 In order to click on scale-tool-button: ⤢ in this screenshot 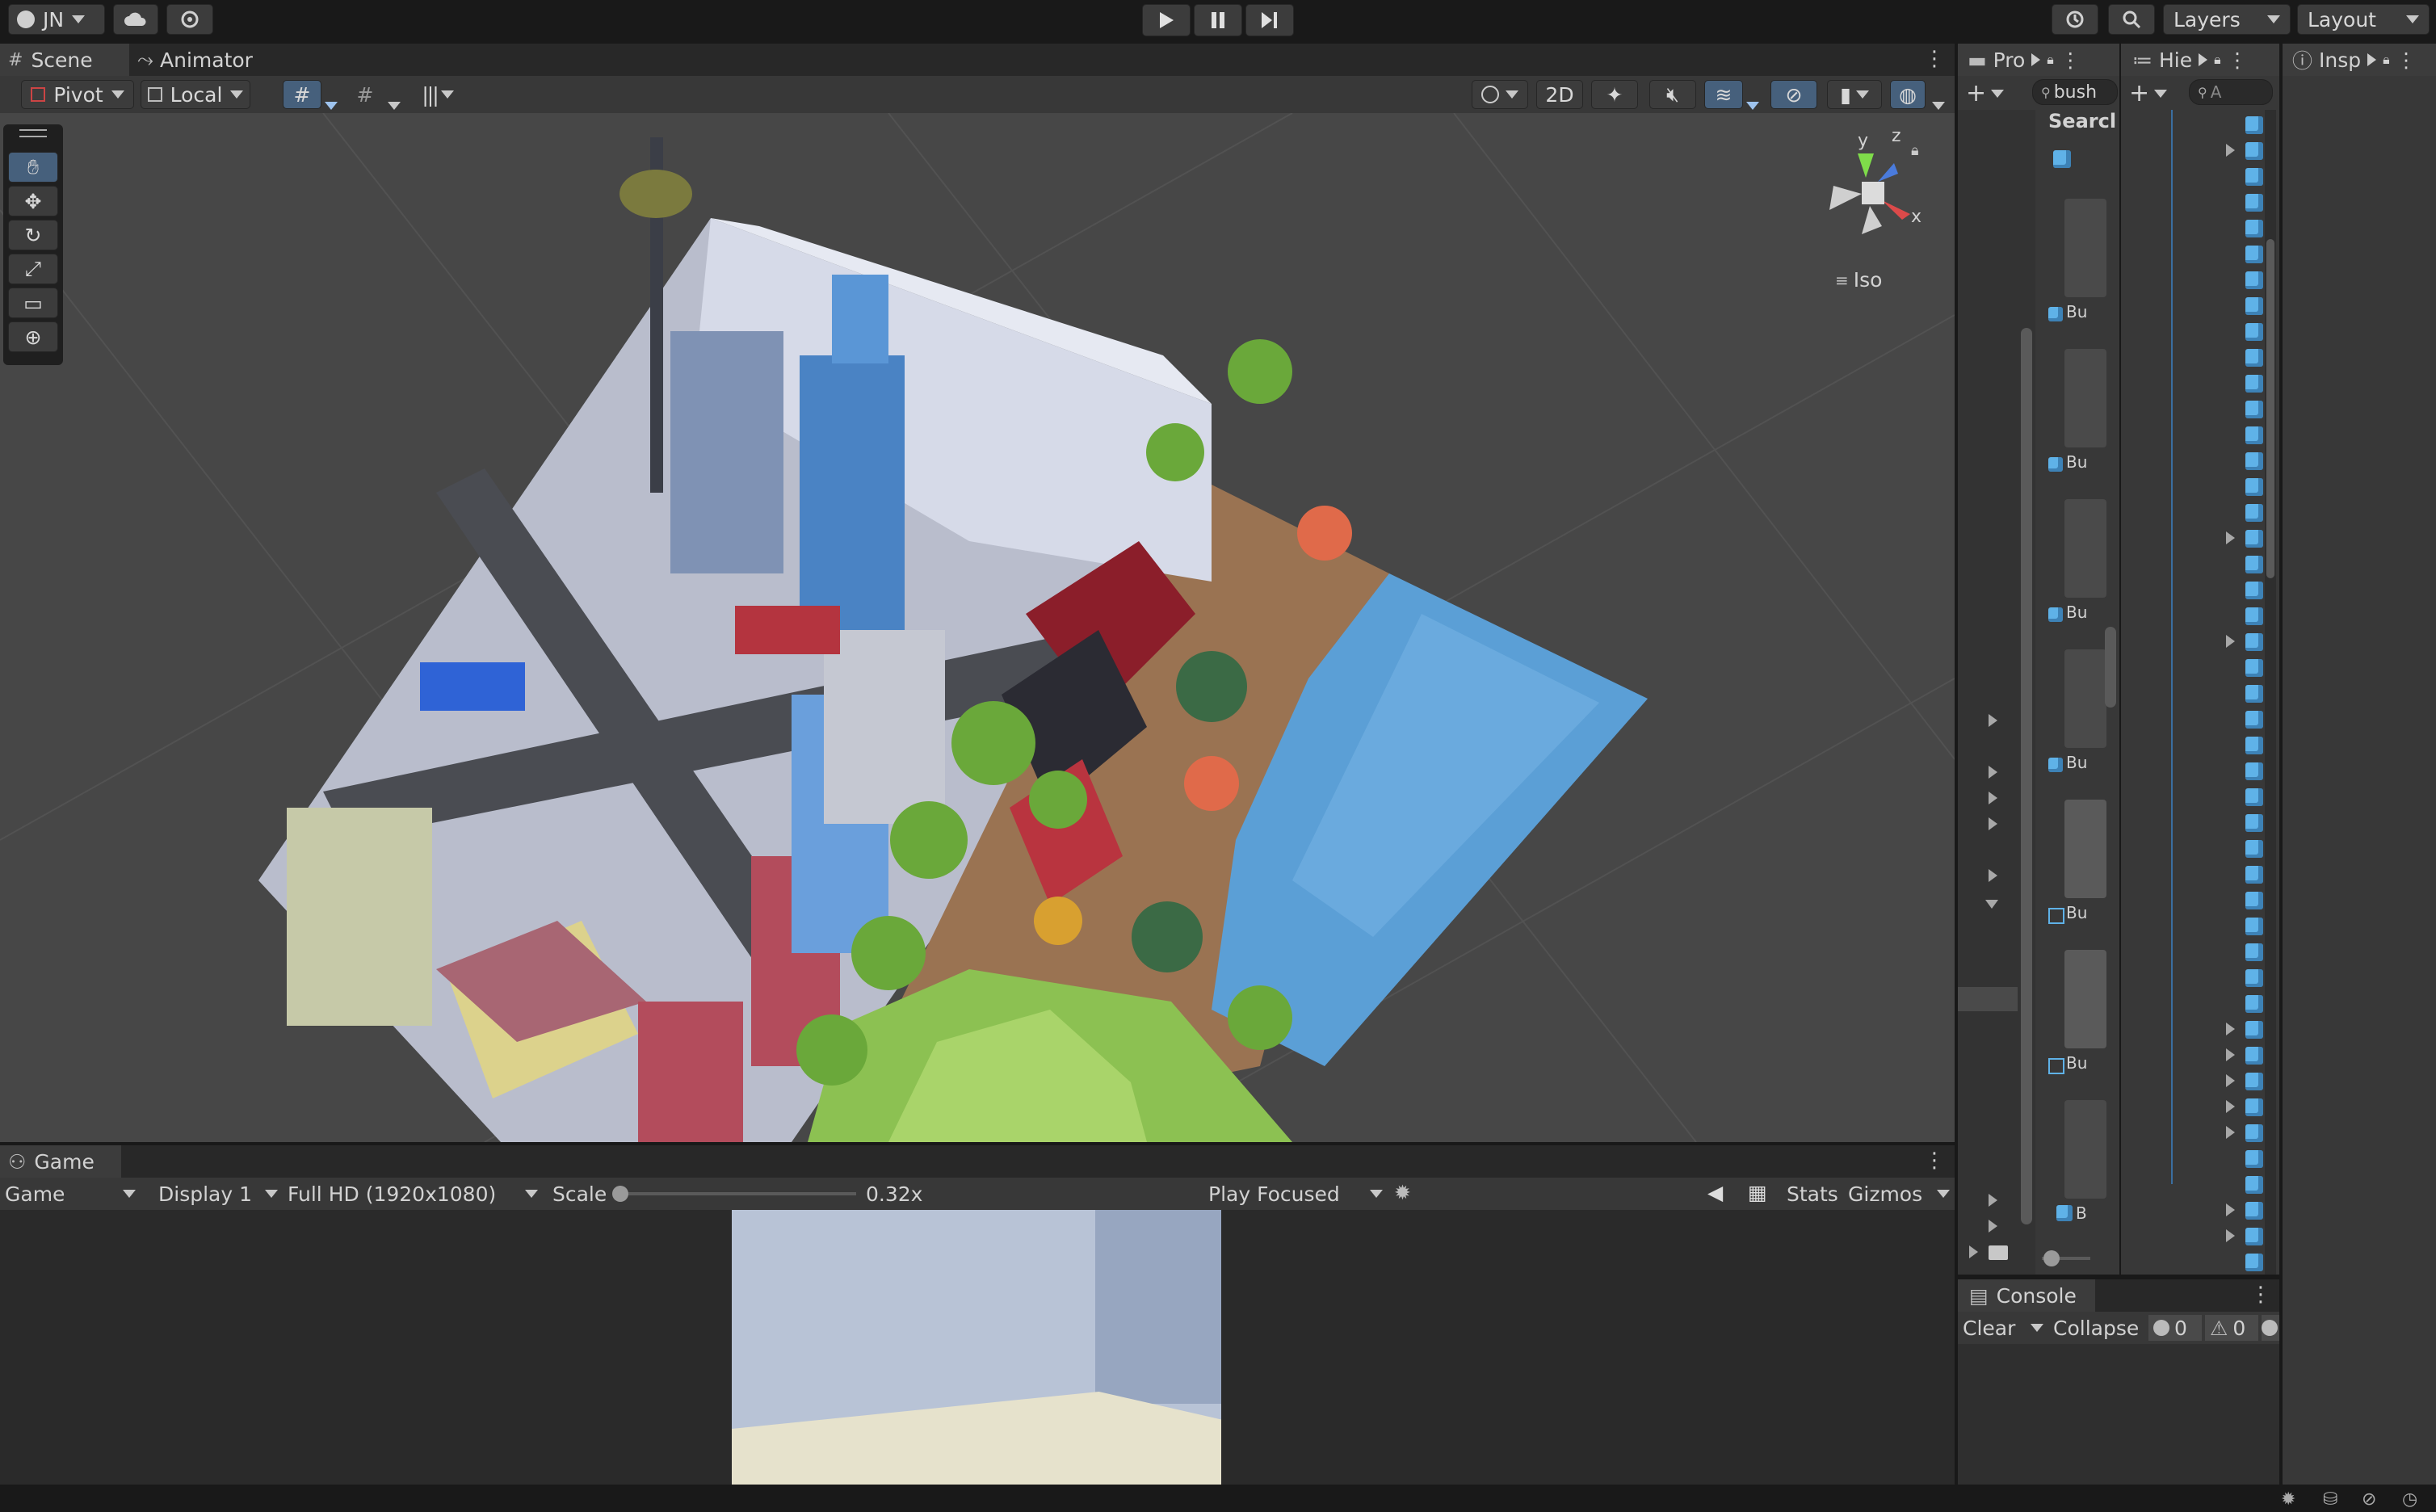, I will do `click(33, 269)`.